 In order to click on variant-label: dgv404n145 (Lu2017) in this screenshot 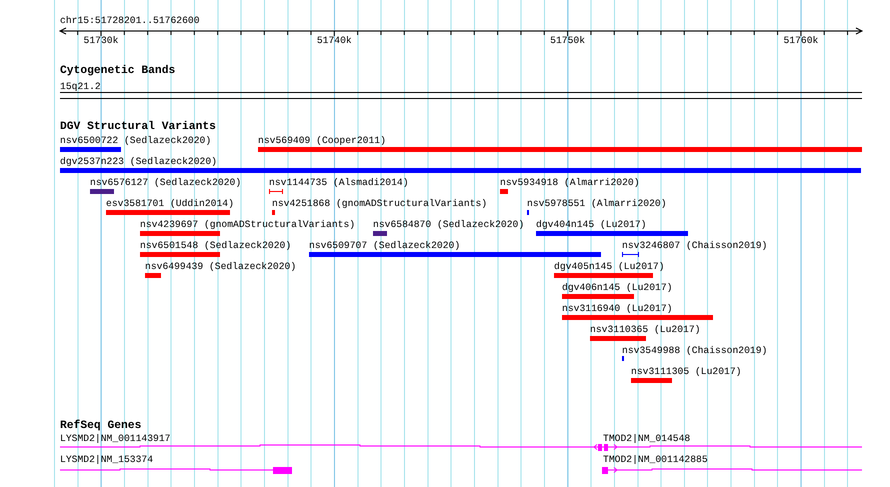, I will do `click(591, 224)`.